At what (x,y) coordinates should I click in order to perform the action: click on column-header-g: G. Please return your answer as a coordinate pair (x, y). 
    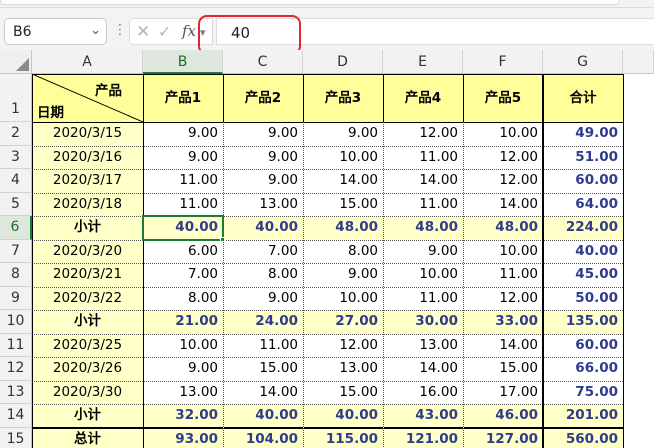
    Looking at the image, I should click on (583, 62).